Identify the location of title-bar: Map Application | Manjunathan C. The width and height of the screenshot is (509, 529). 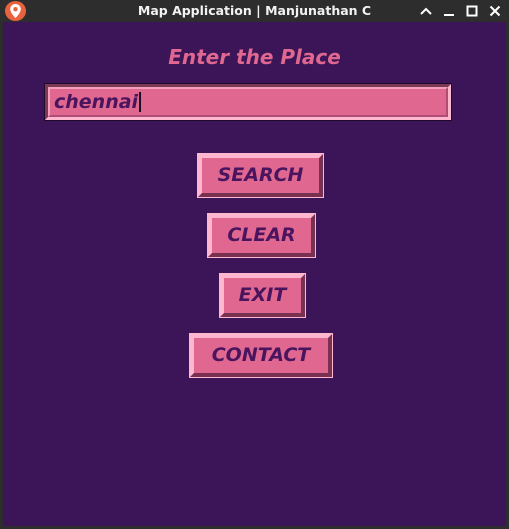
(254, 11).